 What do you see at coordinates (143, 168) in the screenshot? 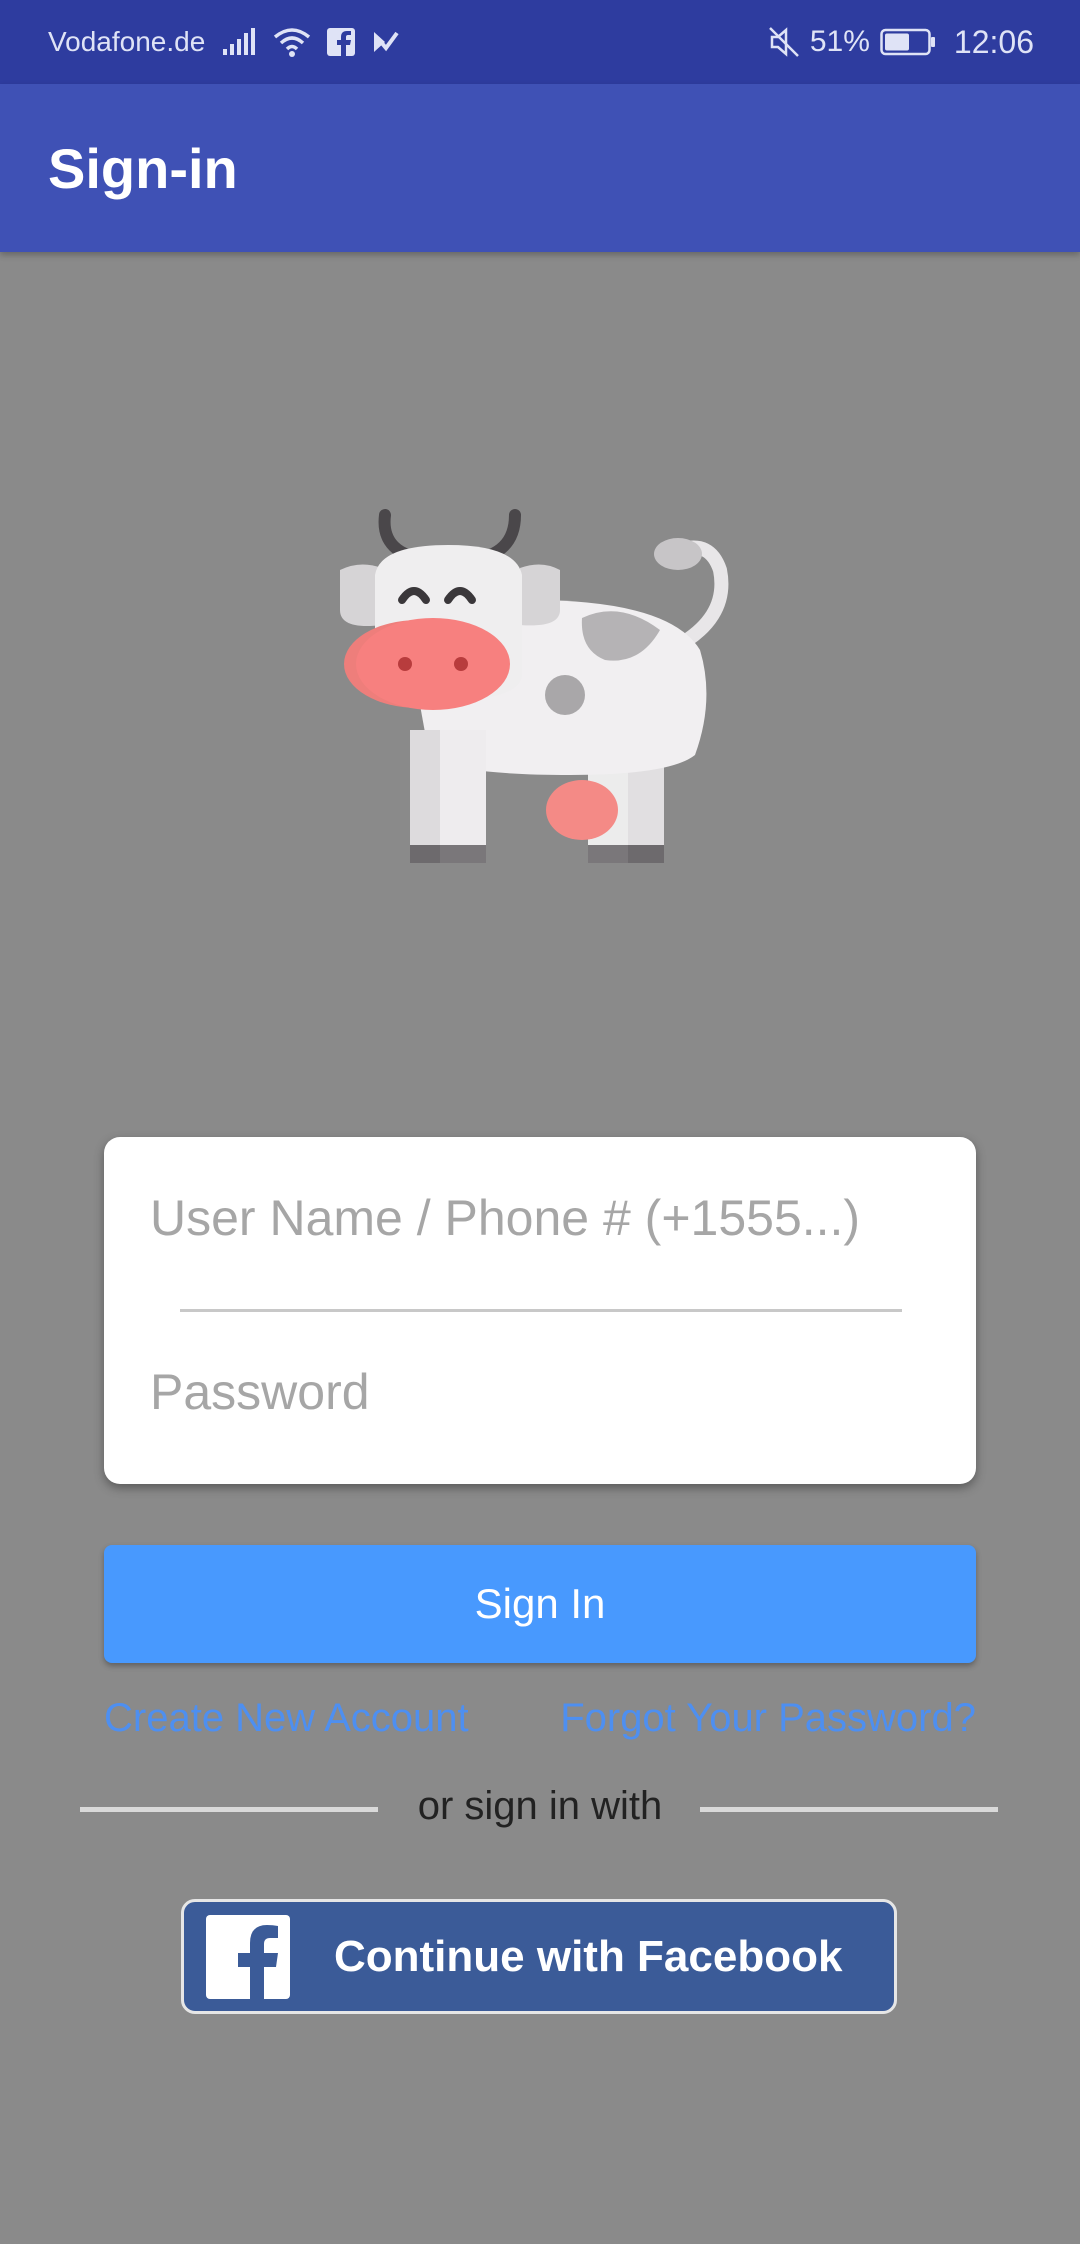
I see `page-title: Sign-in` at bounding box center [143, 168].